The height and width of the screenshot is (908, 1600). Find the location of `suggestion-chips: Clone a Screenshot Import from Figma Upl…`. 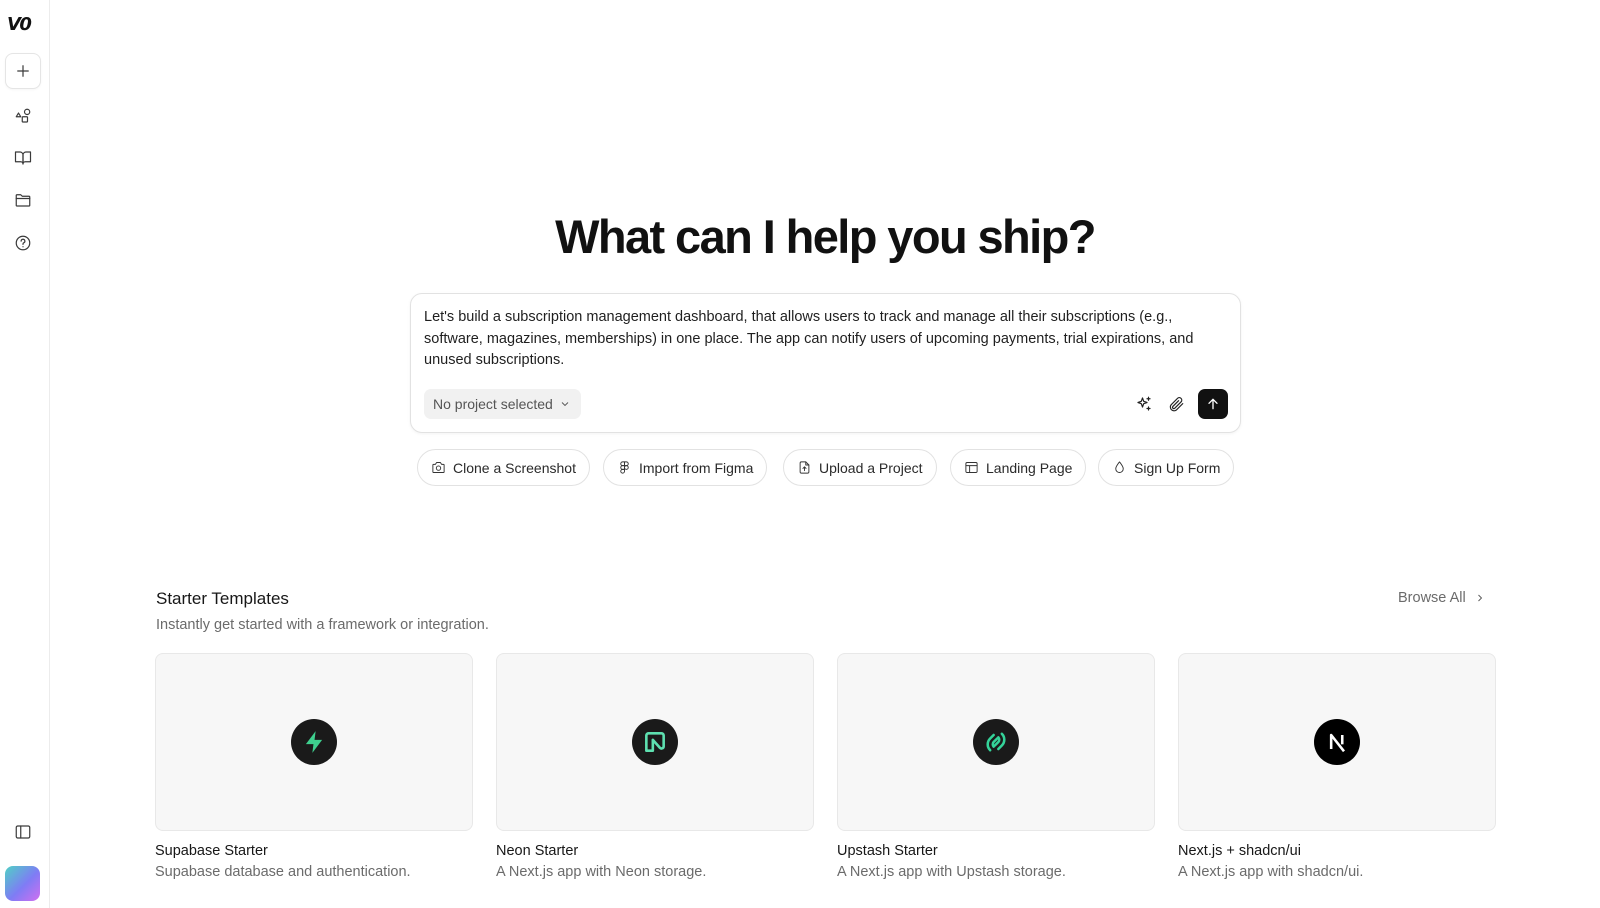

suggestion-chips: Clone a Screenshot Import from Figma Upl… is located at coordinates (800, 468).